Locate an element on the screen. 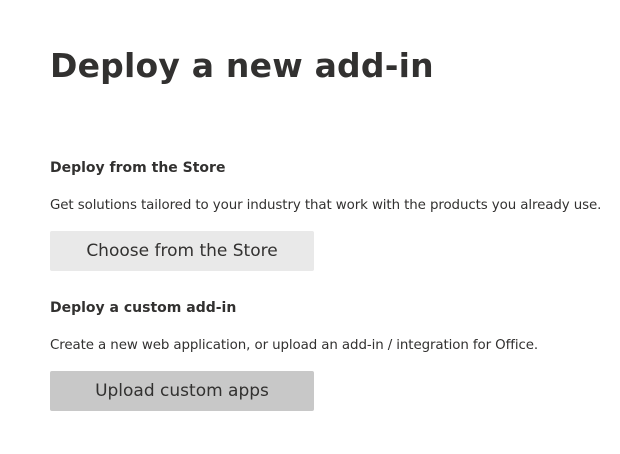 The width and height of the screenshot is (620, 454). upload-custom-apps-button: Upload custom apps is located at coordinates (182, 391).